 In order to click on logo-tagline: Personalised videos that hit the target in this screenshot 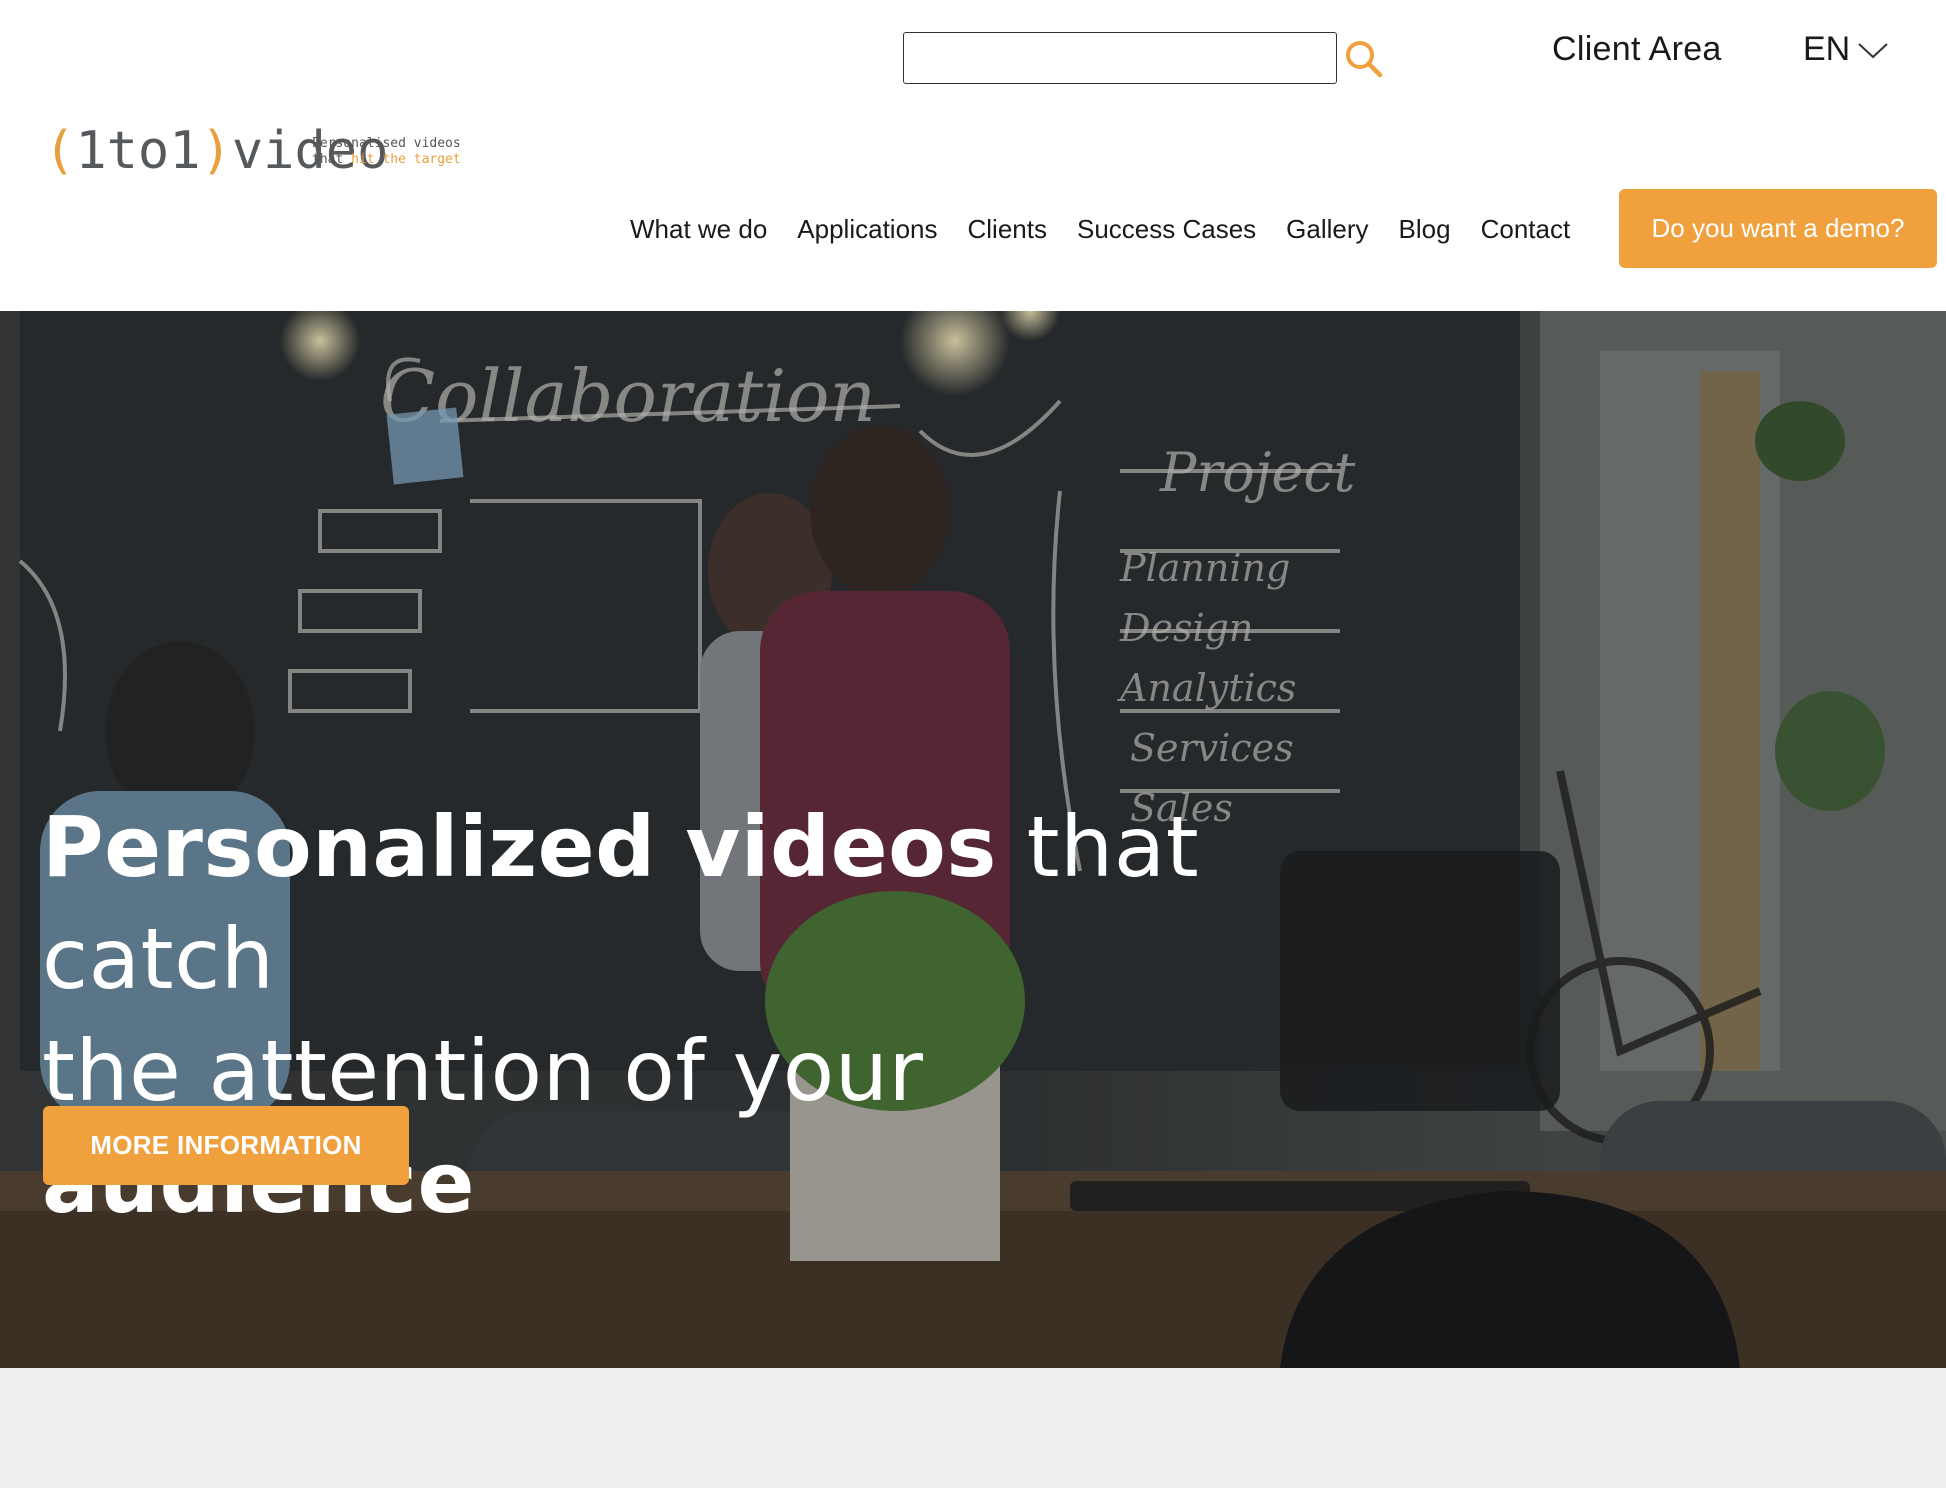, I will do `click(386, 151)`.